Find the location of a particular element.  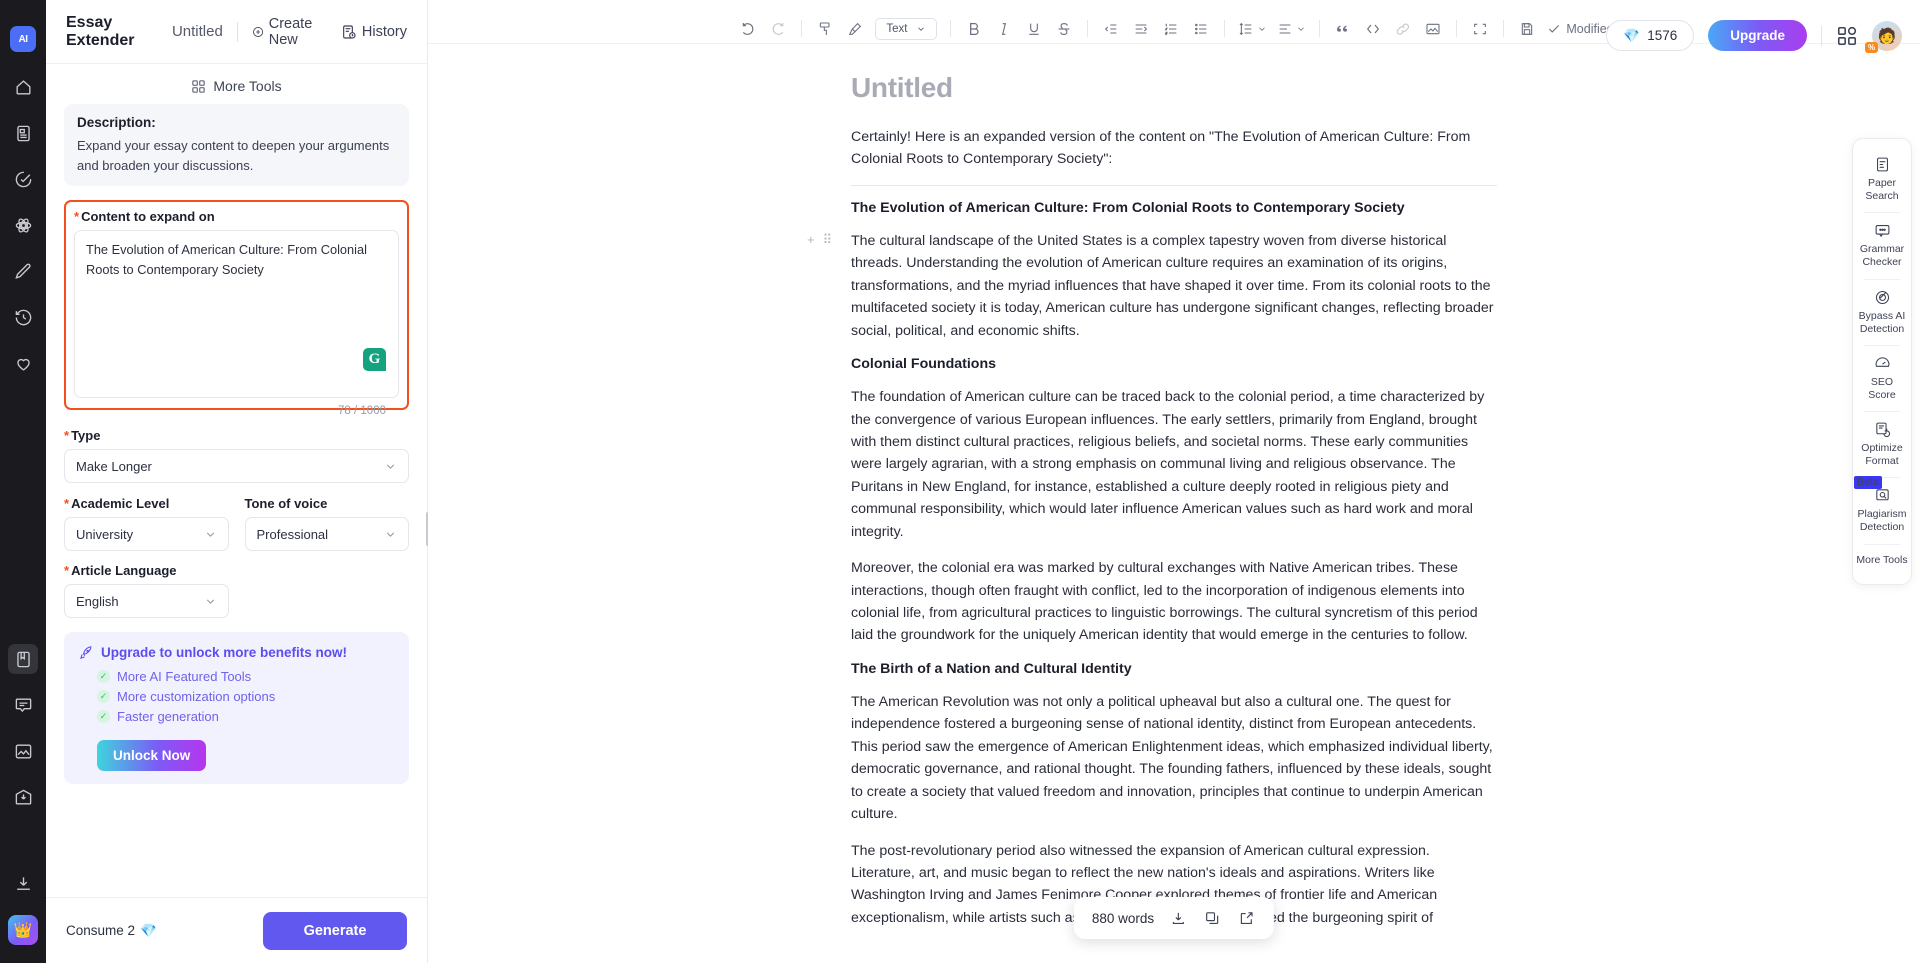

avatar-image: 🧑 is located at coordinates (1887, 36).